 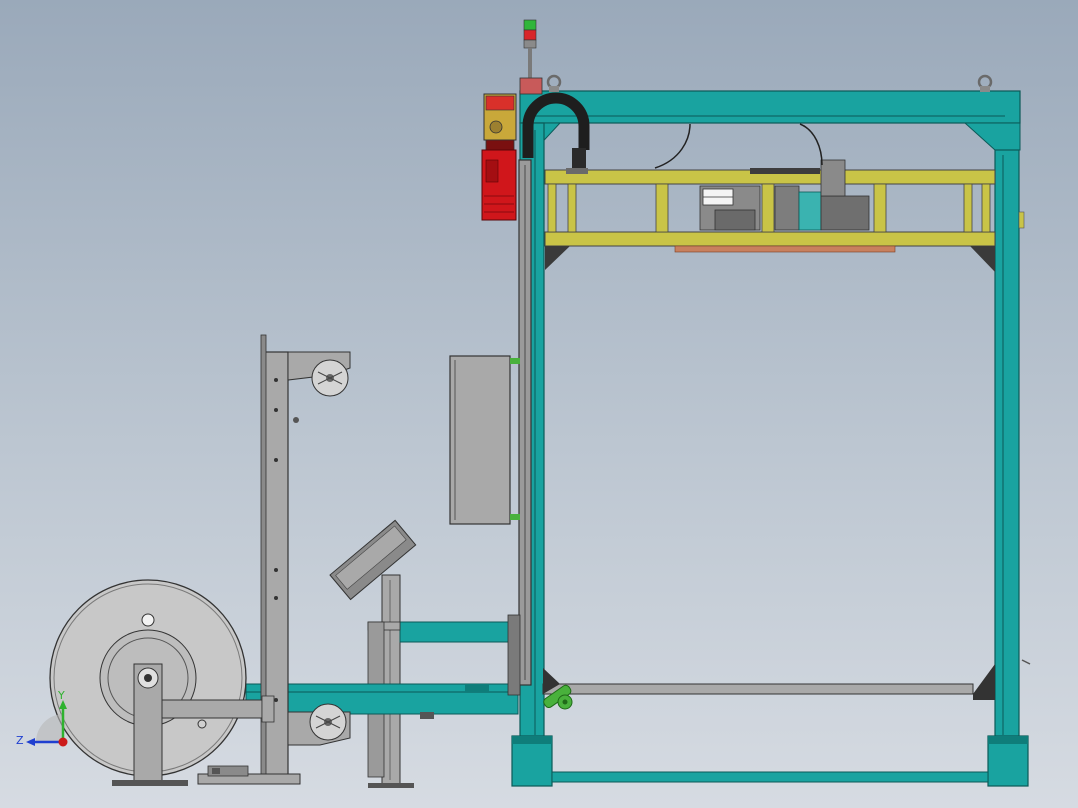 What do you see at coordinates (268, 709) in the screenshot?
I see `reel-arm-mount` at bounding box center [268, 709].